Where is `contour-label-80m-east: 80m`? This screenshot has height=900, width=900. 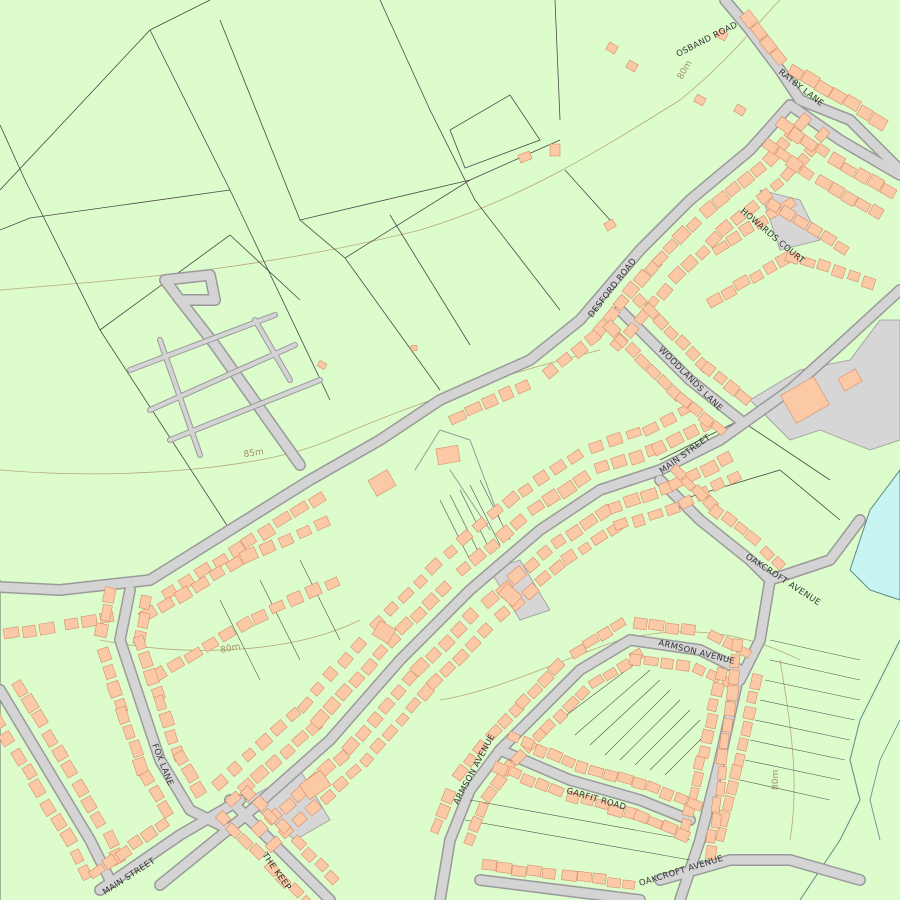 contour-label-80m-east: 80m is located at coordinates (776, 780).